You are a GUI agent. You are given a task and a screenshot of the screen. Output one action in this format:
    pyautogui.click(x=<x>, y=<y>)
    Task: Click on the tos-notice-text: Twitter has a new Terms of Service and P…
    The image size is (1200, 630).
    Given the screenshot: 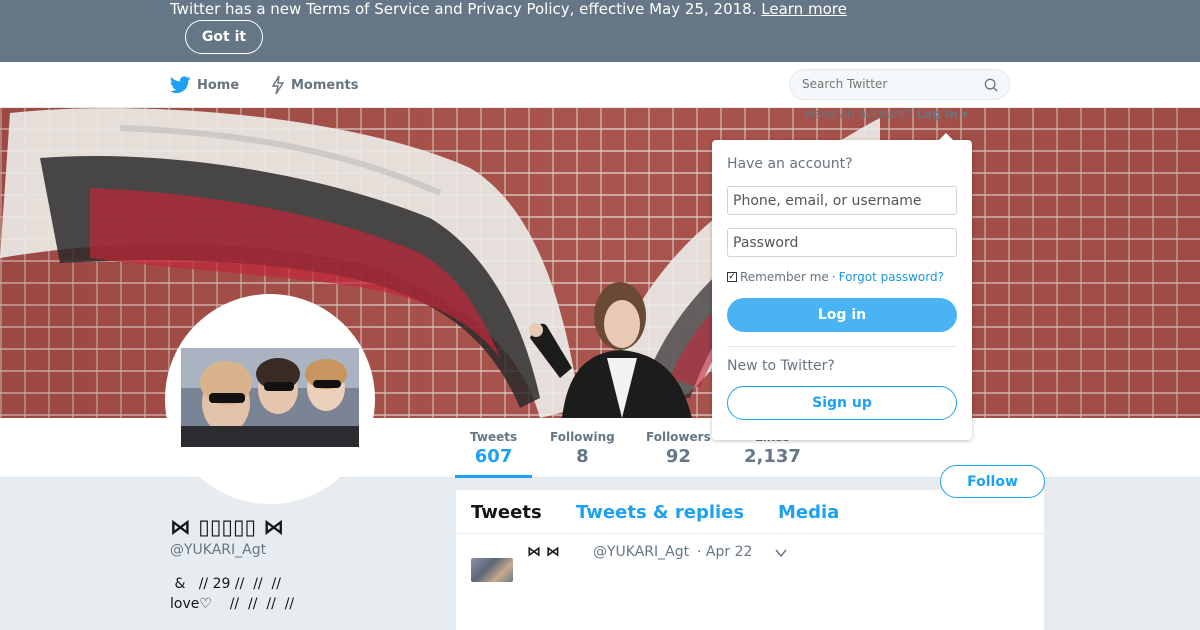 What is the action you would take?
    pyautogui.click(x=508, y=9)
    